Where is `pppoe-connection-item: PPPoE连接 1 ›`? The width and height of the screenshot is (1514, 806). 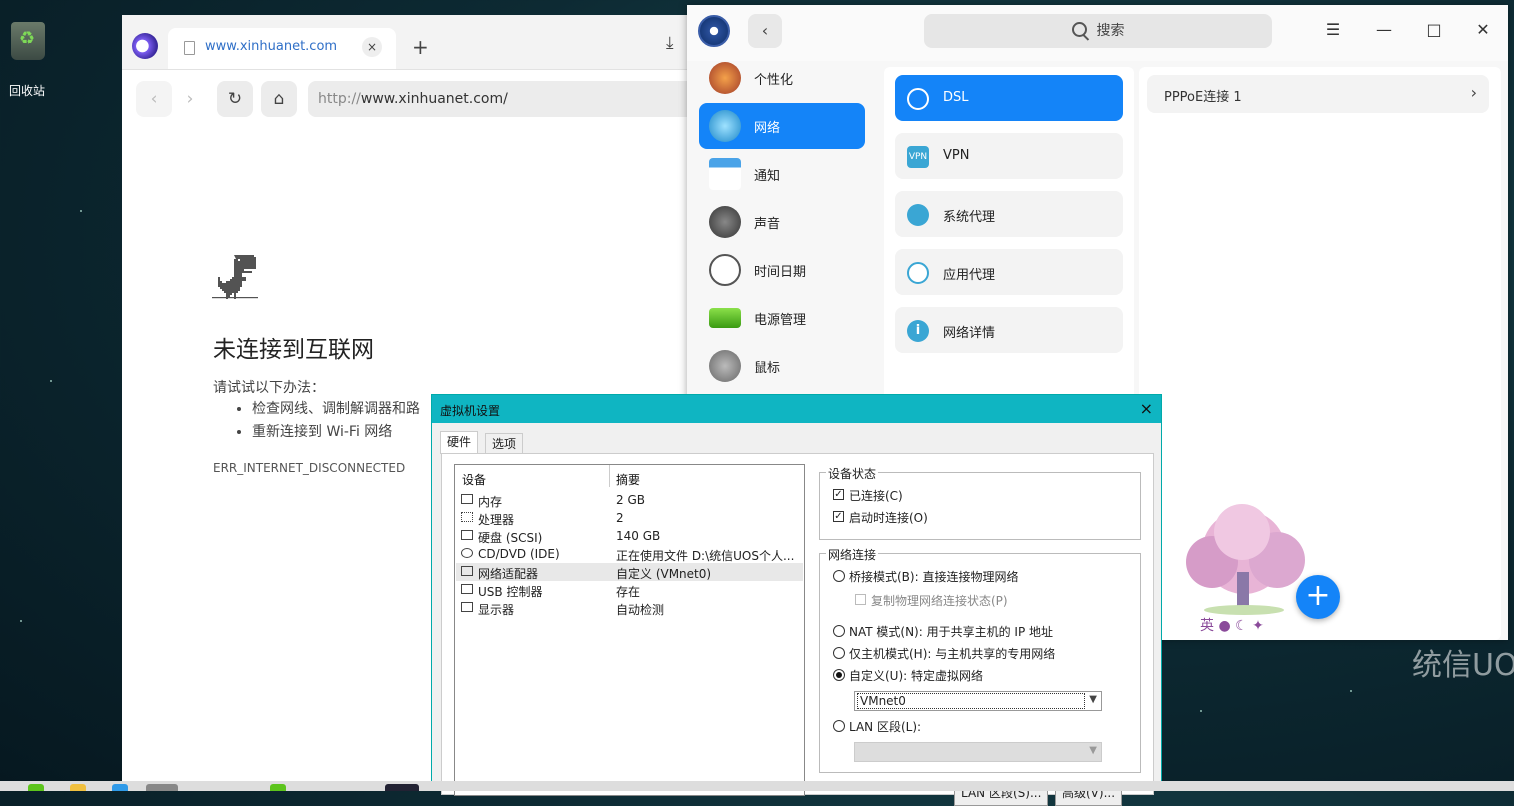
pppoe-connection-item: PPPoE连接 1 › is located at coordinates (1318, 94).